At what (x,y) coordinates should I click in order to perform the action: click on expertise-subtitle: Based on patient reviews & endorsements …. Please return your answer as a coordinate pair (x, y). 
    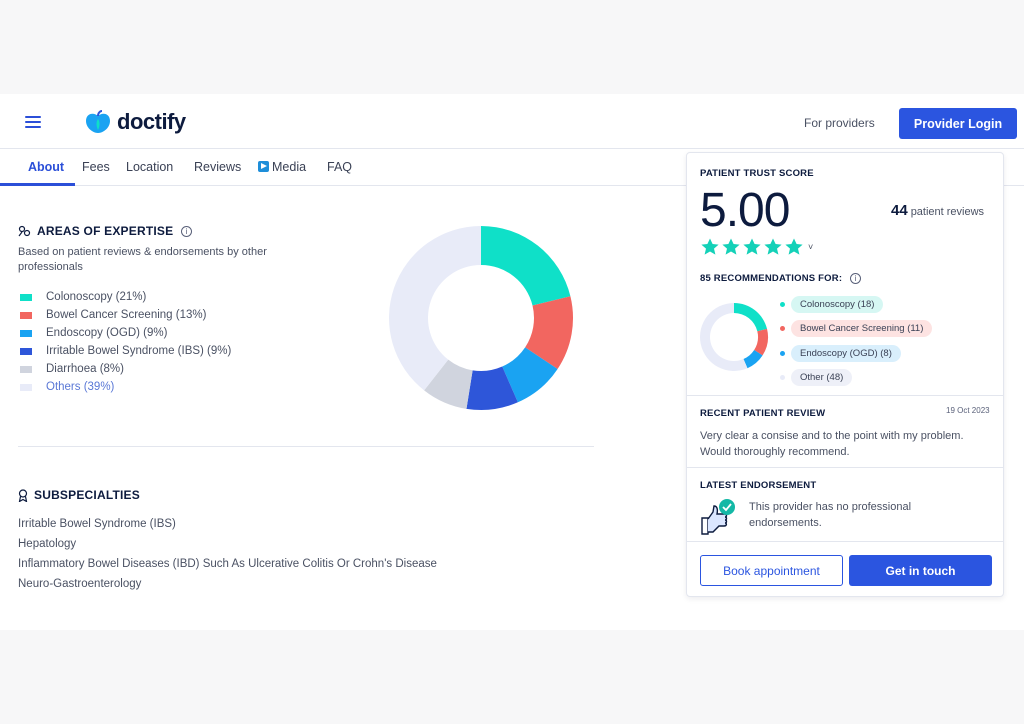
    Looking at the image, I should click on (142, 259).